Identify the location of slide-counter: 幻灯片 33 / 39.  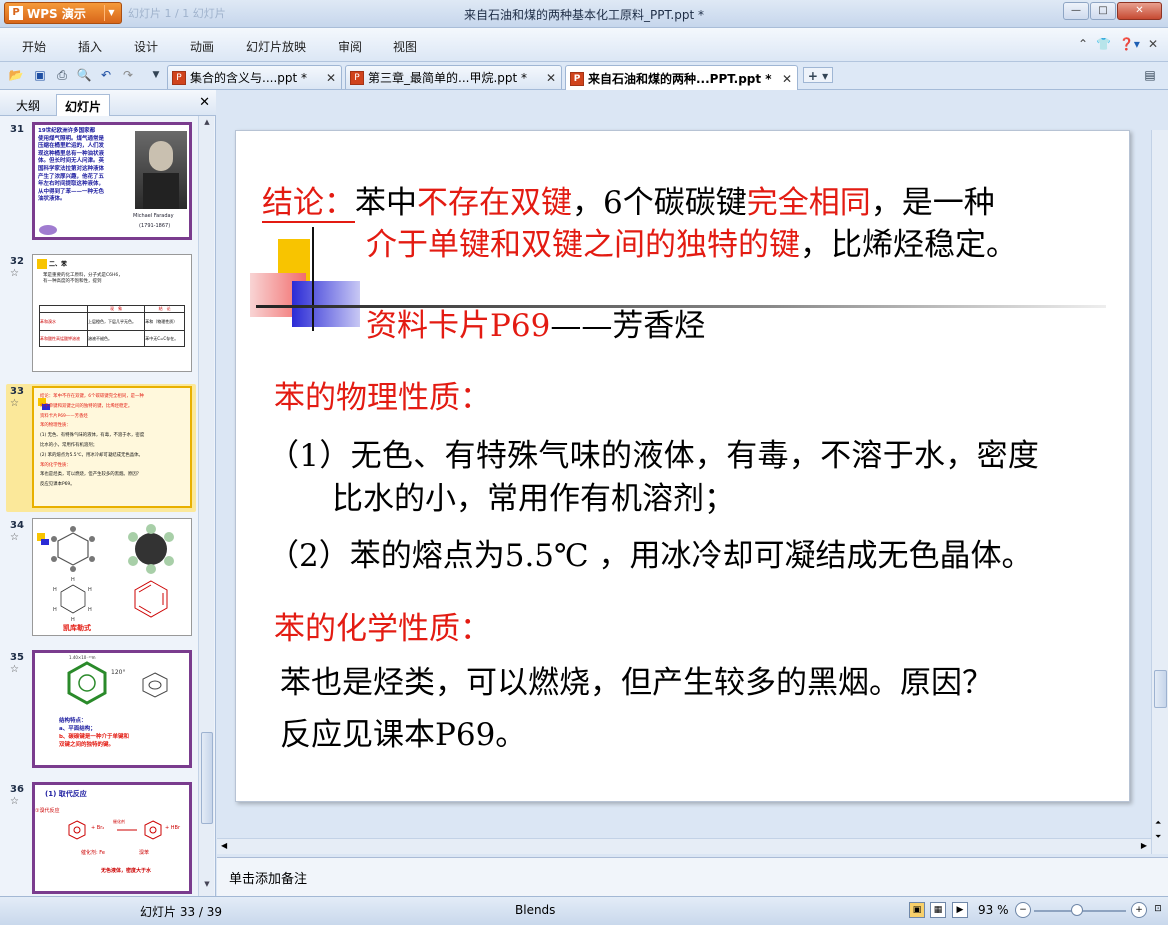
(181, 912).